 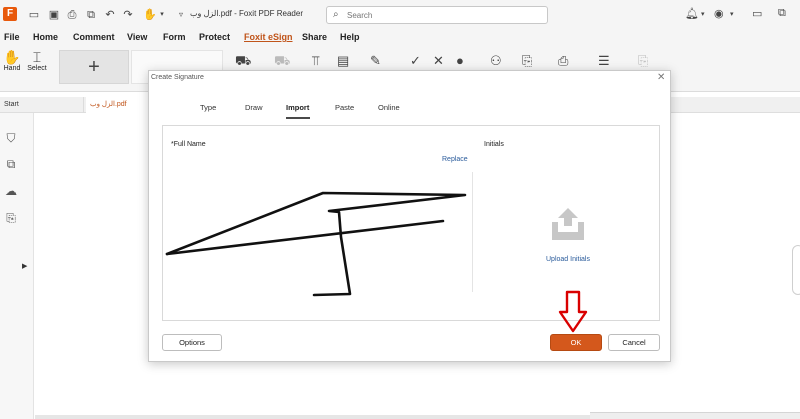 What do you see at coordinates (72, 15) in the screenshot?
I see `print-icon: ⎙` at bounding box center [72, 15].